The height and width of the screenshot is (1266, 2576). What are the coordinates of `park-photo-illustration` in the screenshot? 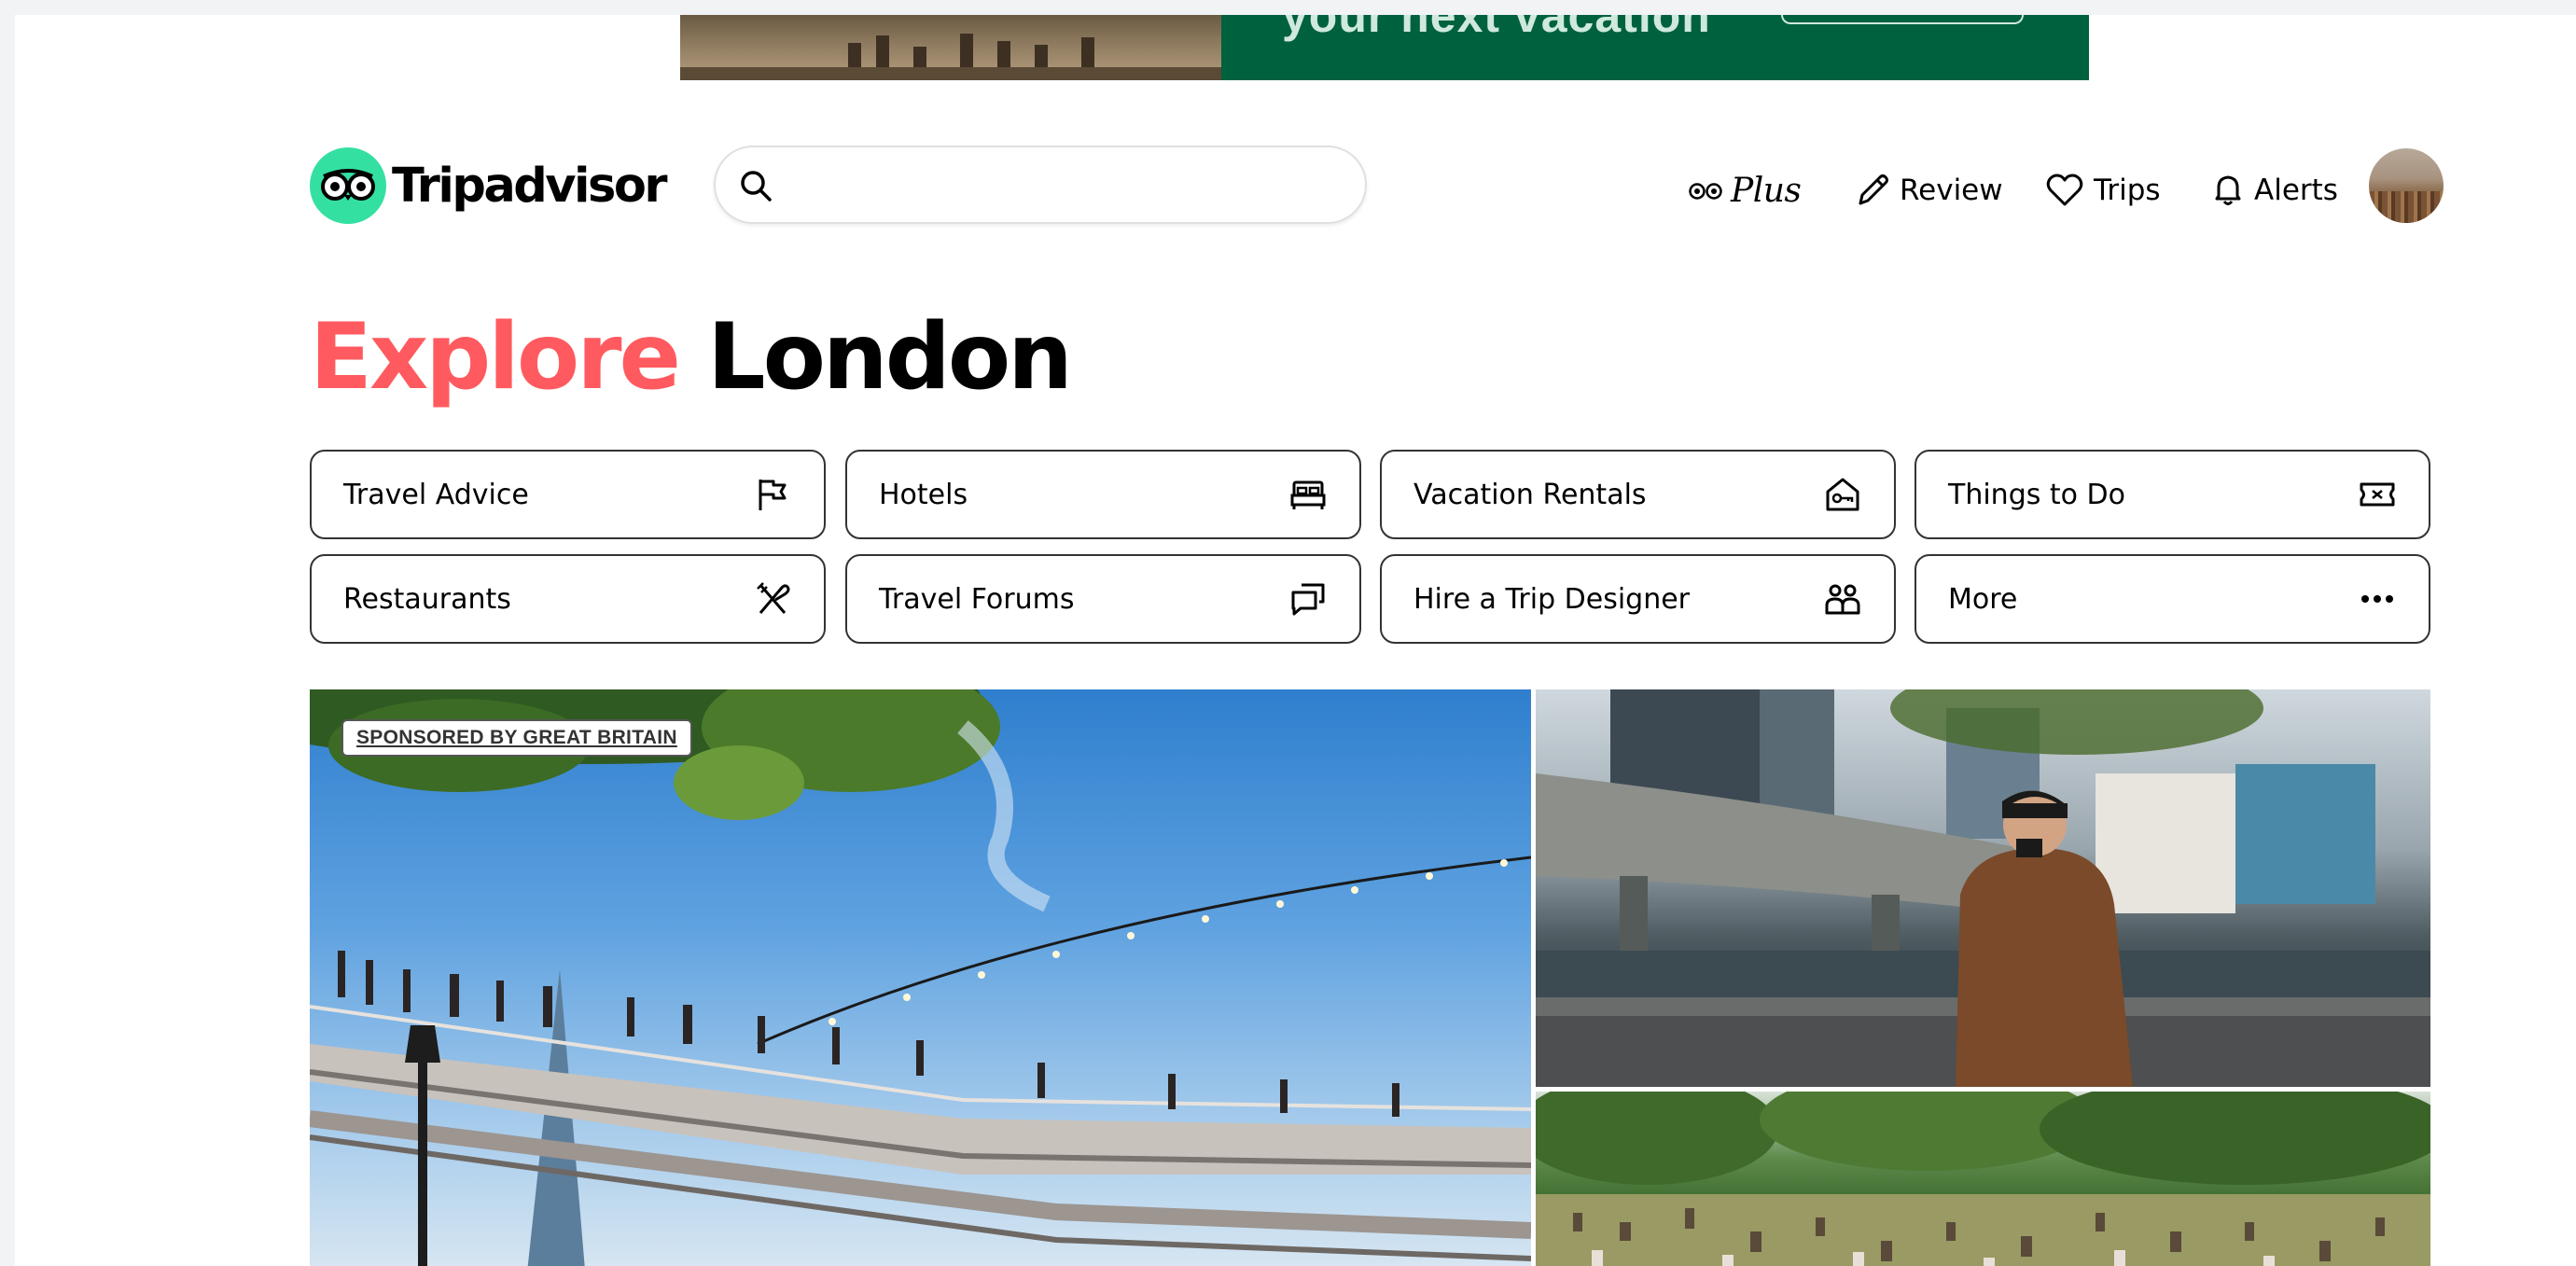 It's located at (1983, 1179).